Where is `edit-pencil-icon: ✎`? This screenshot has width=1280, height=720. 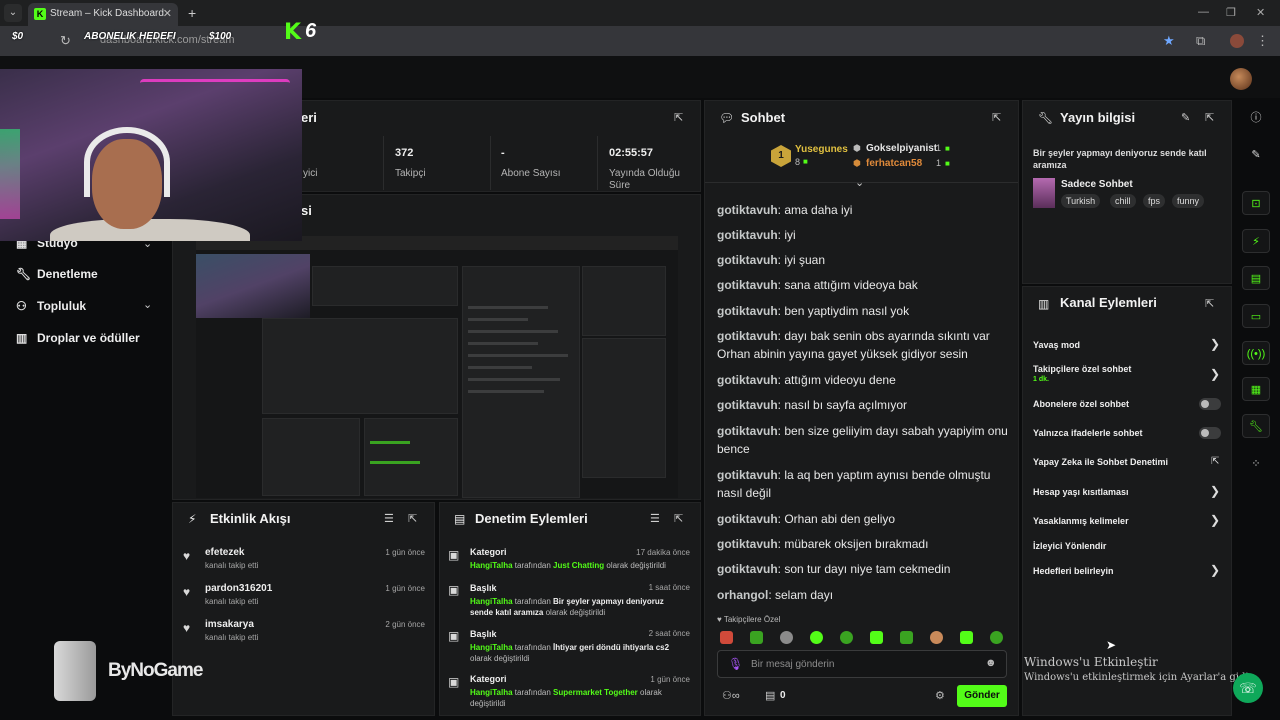 edit-pencil-icon: ✎ is located at coordinates (1185, 117).